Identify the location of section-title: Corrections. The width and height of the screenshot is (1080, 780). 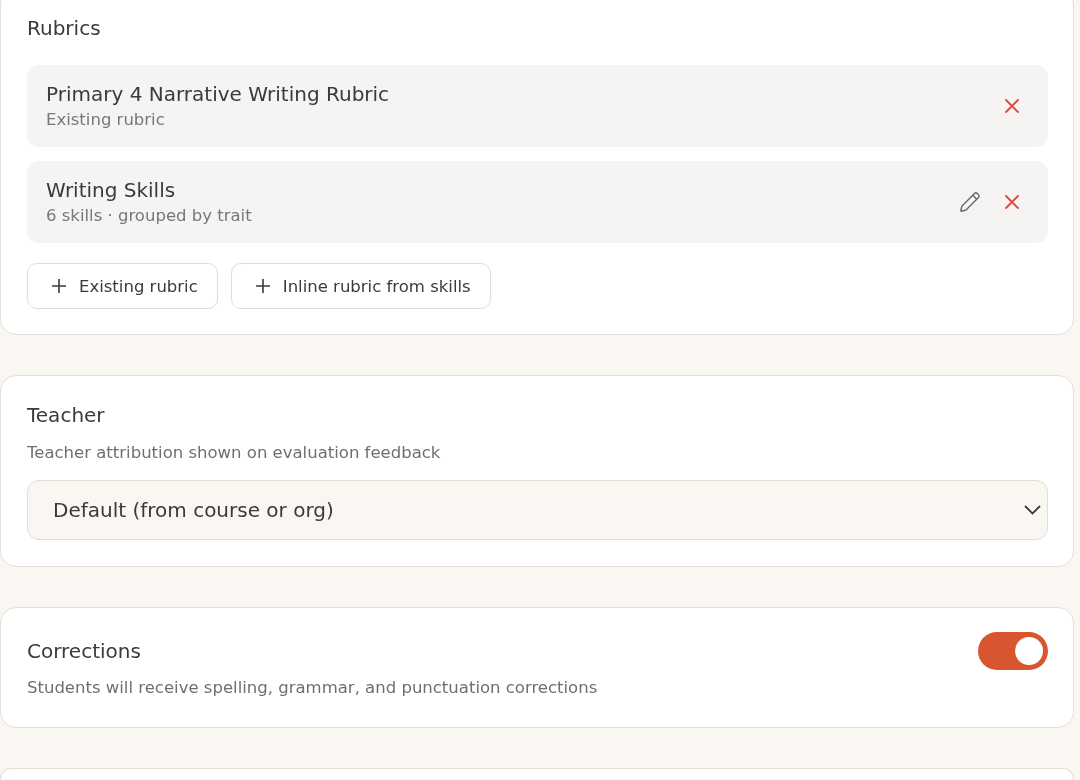
(84, 651).